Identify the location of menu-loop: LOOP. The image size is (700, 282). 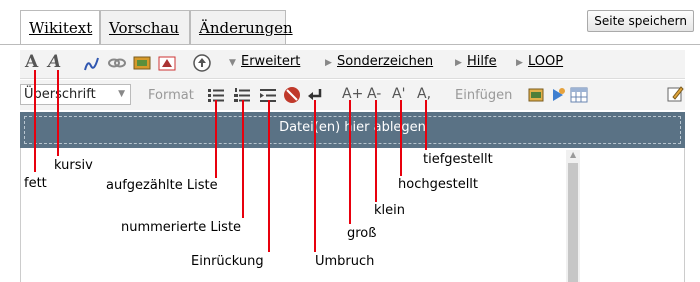
(545, 61).